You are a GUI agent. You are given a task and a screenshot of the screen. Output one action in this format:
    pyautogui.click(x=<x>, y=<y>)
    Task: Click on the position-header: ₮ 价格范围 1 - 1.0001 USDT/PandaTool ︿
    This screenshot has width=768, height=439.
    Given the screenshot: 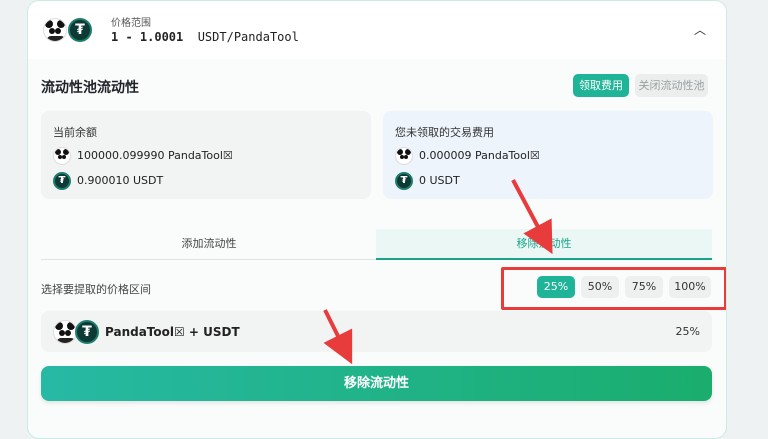 What is the action you would take?
    pyautogui.click(x=377, y=30)
    